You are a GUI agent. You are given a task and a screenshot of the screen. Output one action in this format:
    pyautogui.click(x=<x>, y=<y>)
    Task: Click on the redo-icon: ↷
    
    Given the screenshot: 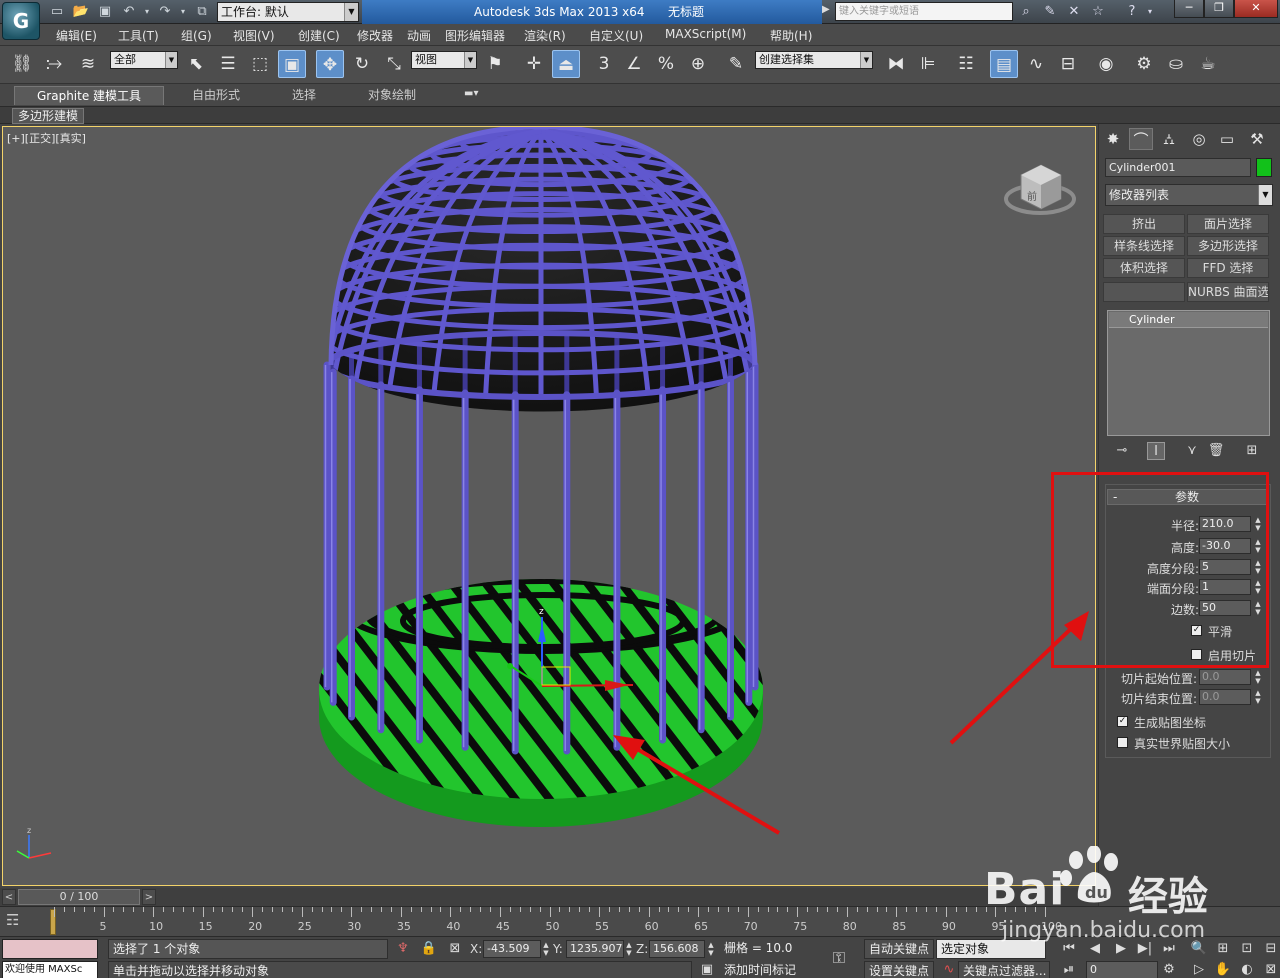 What is the action you would take?
    pyautogui.click(x=165, y=11)
    